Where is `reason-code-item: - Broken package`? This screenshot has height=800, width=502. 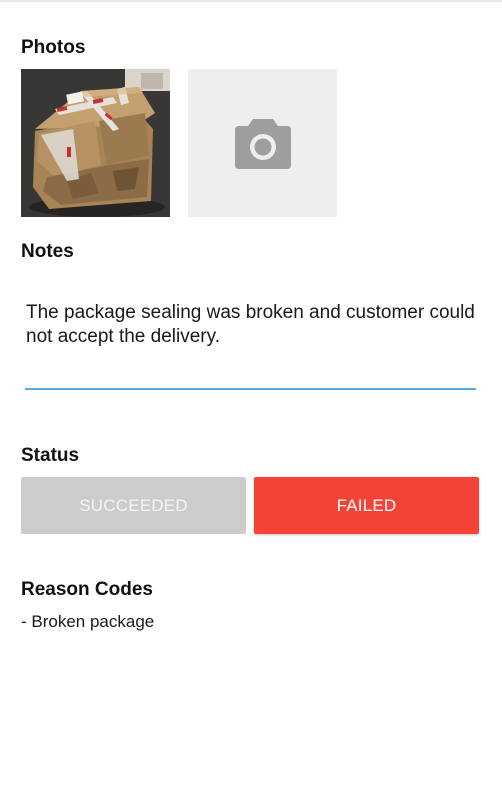 reason-code-item: - Broken package is located at coordinates (88, 621).